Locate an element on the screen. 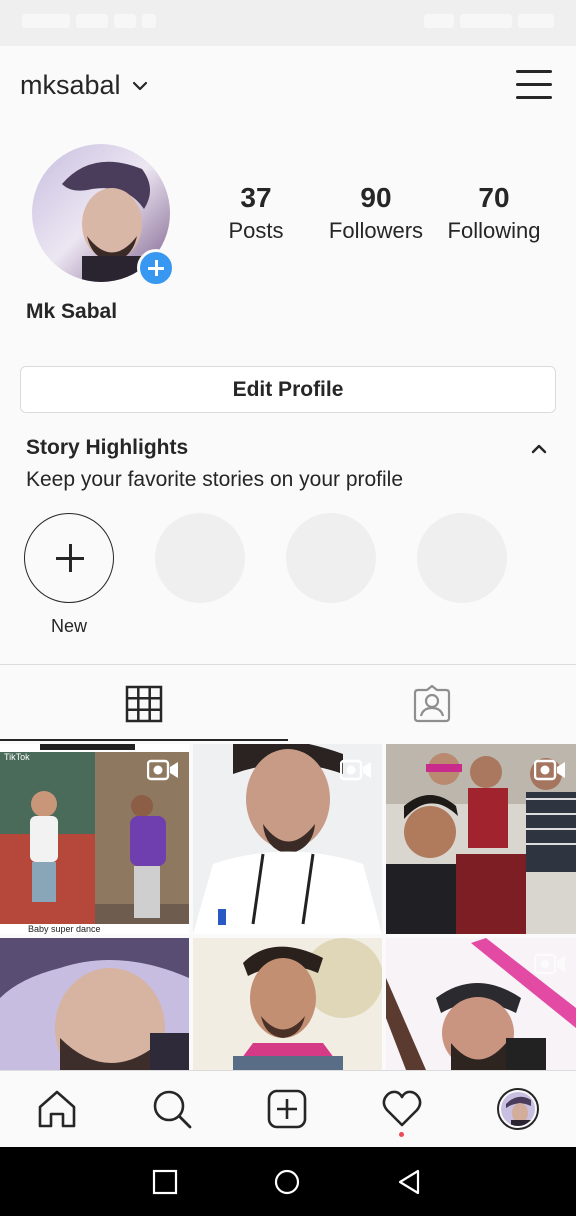 Image resolution: width=576 pixels, height=1216 pixels. system-navigation-bar is located at coordinates (288, 1181).